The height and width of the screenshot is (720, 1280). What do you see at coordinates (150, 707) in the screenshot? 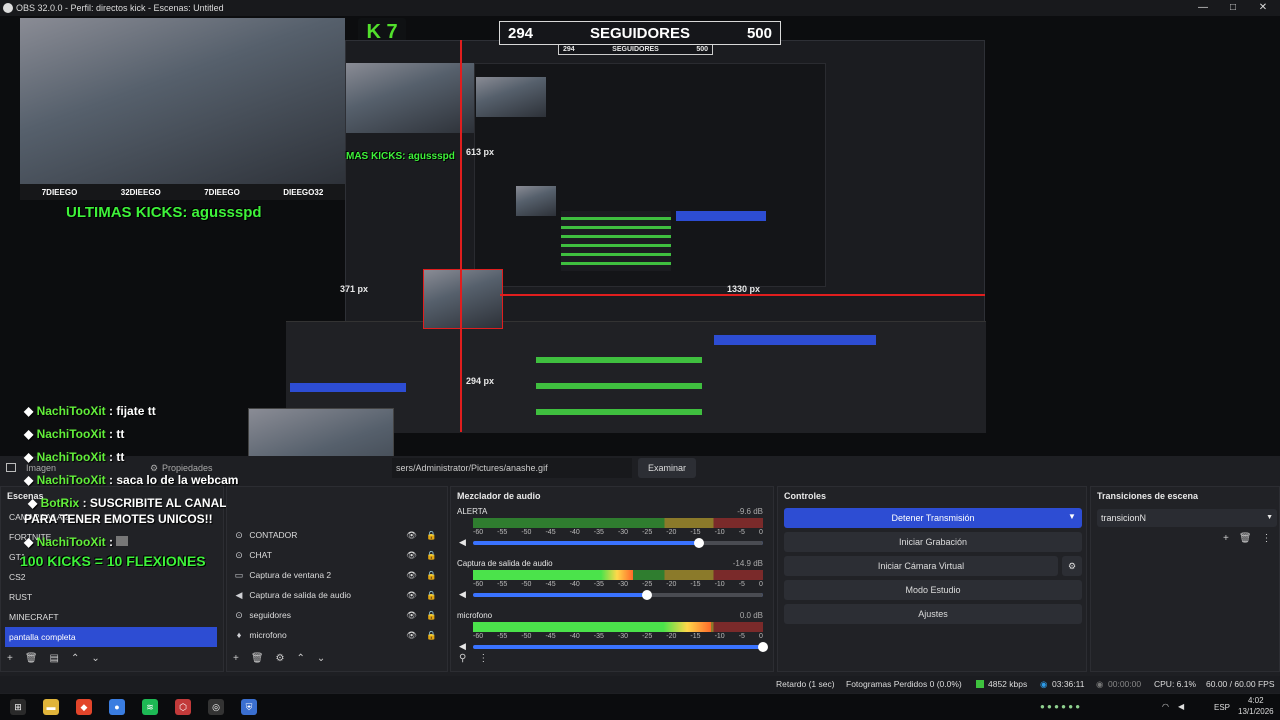
I see `spotify-icon: ≋` at bounding box center [150, 707].